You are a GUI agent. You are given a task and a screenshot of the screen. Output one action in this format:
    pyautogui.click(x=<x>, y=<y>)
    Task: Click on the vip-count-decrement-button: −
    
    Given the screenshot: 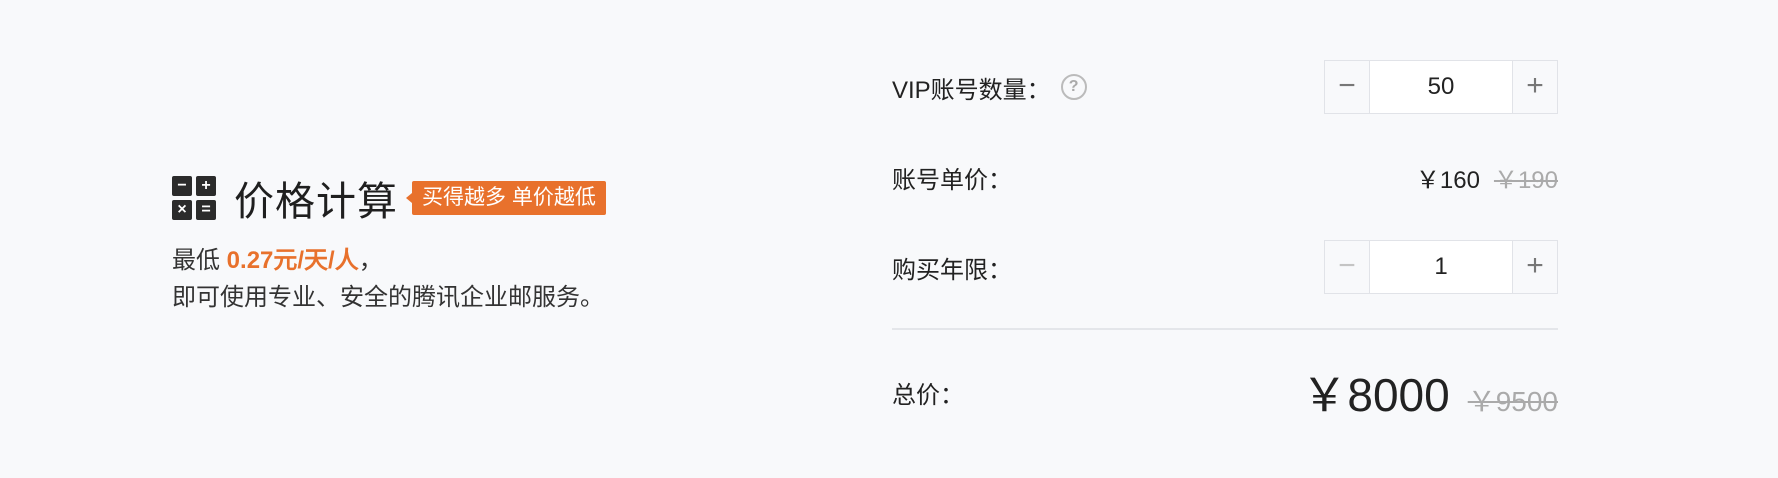 What is the action you would take?
    pyautogui.click(x=1347, y=87)
    